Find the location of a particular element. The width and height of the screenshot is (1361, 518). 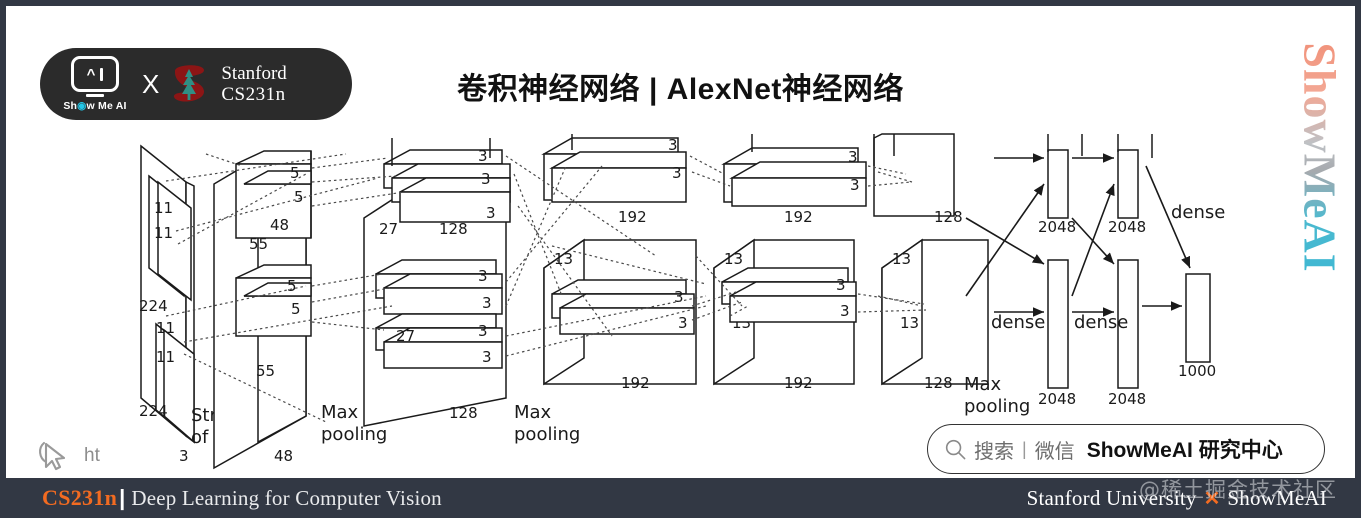

footer-brand: ShowMeAI is located at coordinates (1277, 497).